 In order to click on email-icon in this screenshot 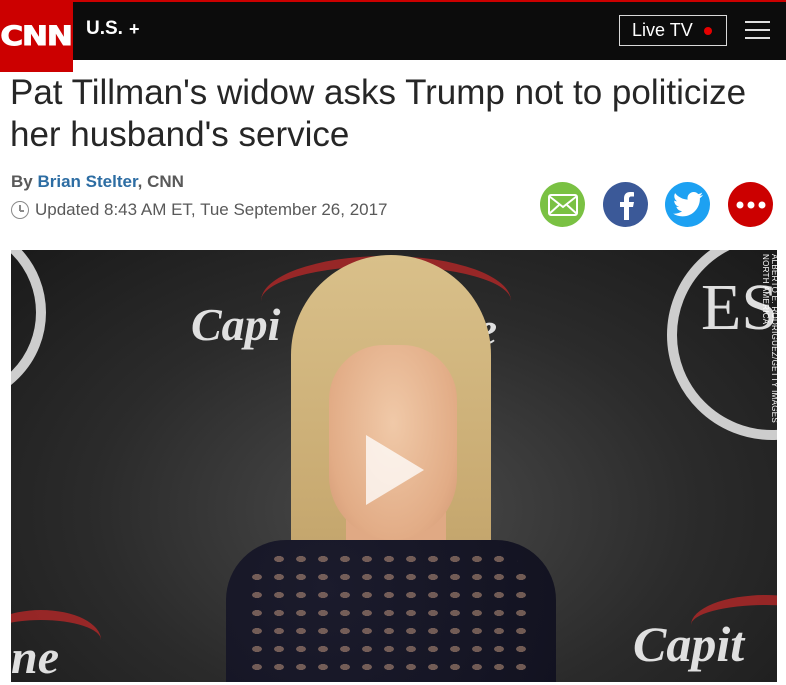, I will do `click(562, 204)`.